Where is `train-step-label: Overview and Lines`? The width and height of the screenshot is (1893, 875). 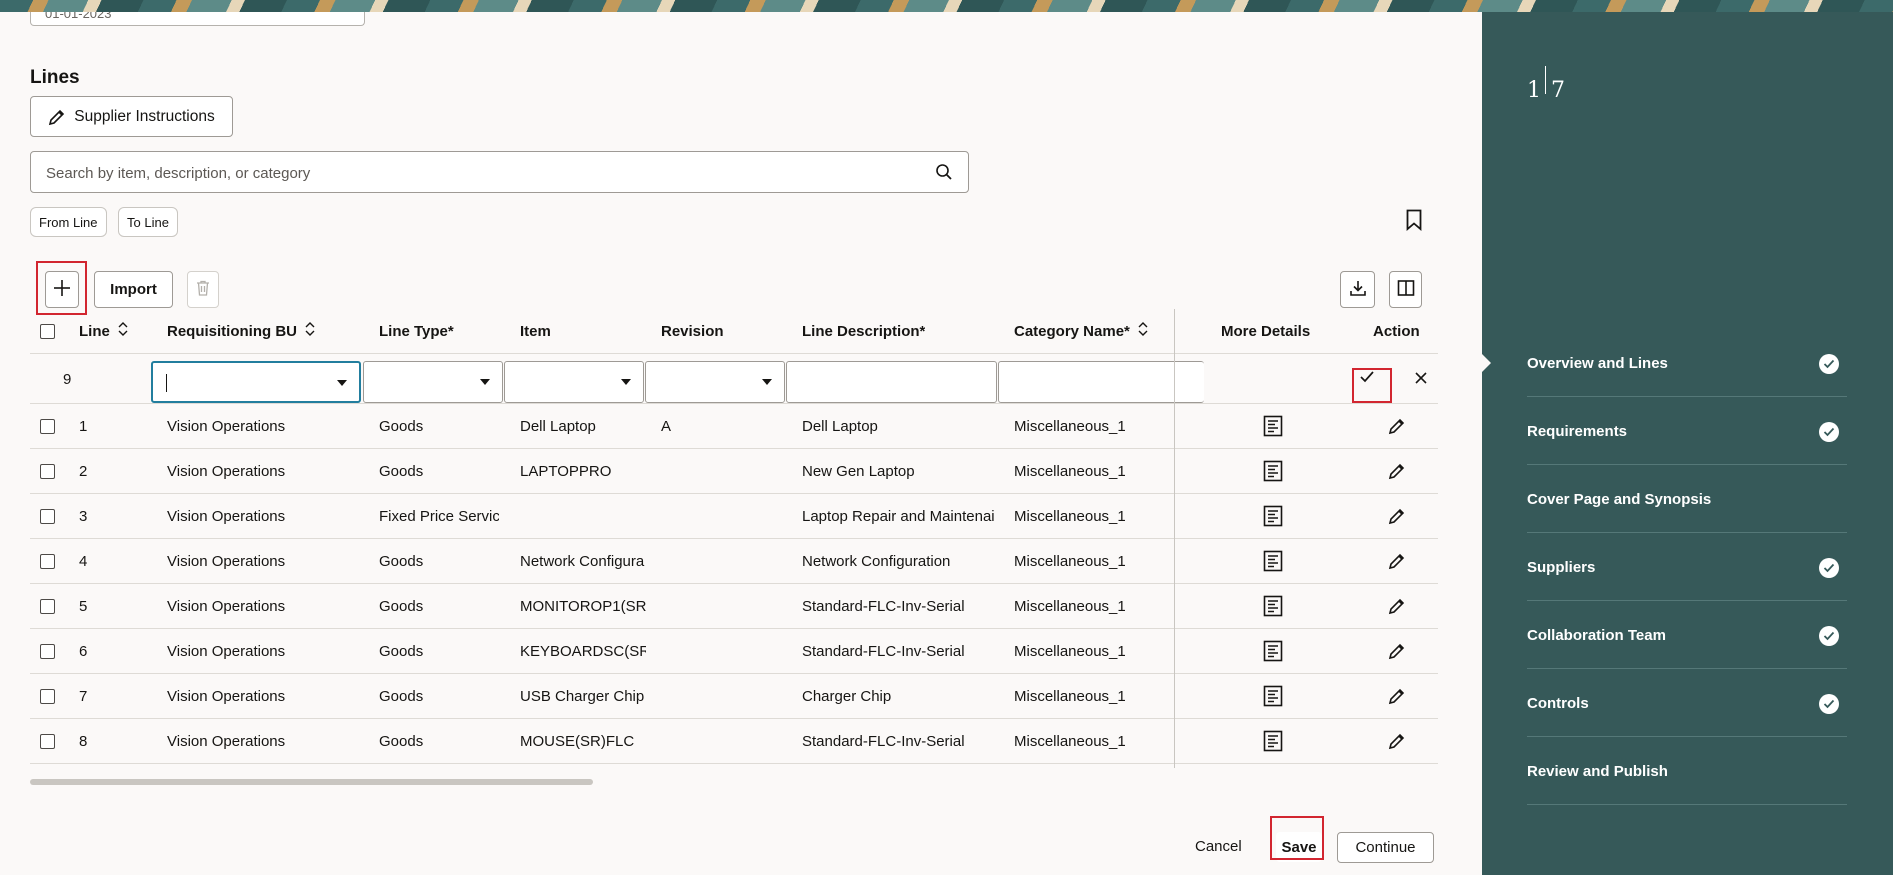
train-step-label: Overview and Lines is located at coordinates (1597, 363).